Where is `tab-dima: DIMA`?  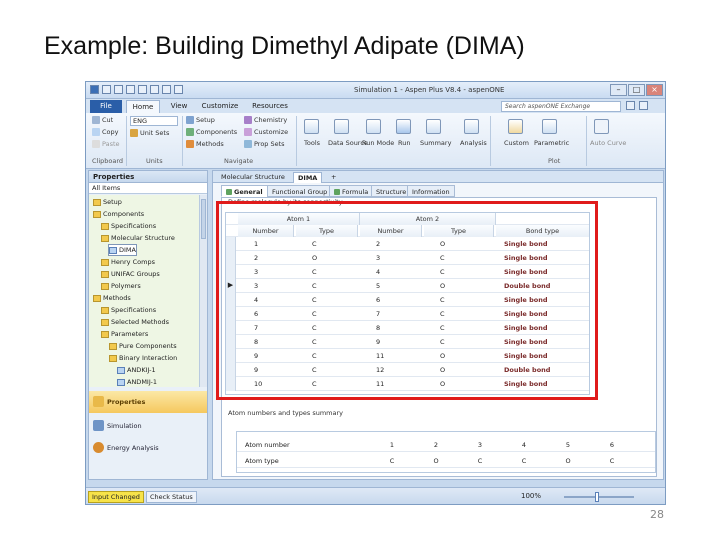
tab-dima: DIMA is located at coordinates (308, 177).